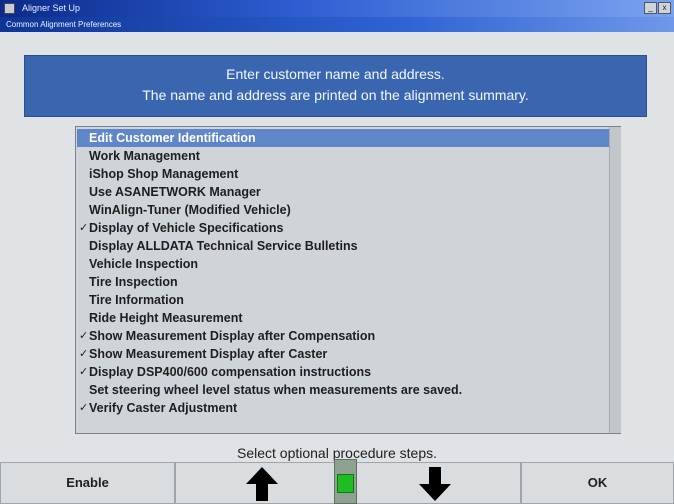  I want to click on list-item: ✓ Show Measurement Display after Caster, so click(343, 354).